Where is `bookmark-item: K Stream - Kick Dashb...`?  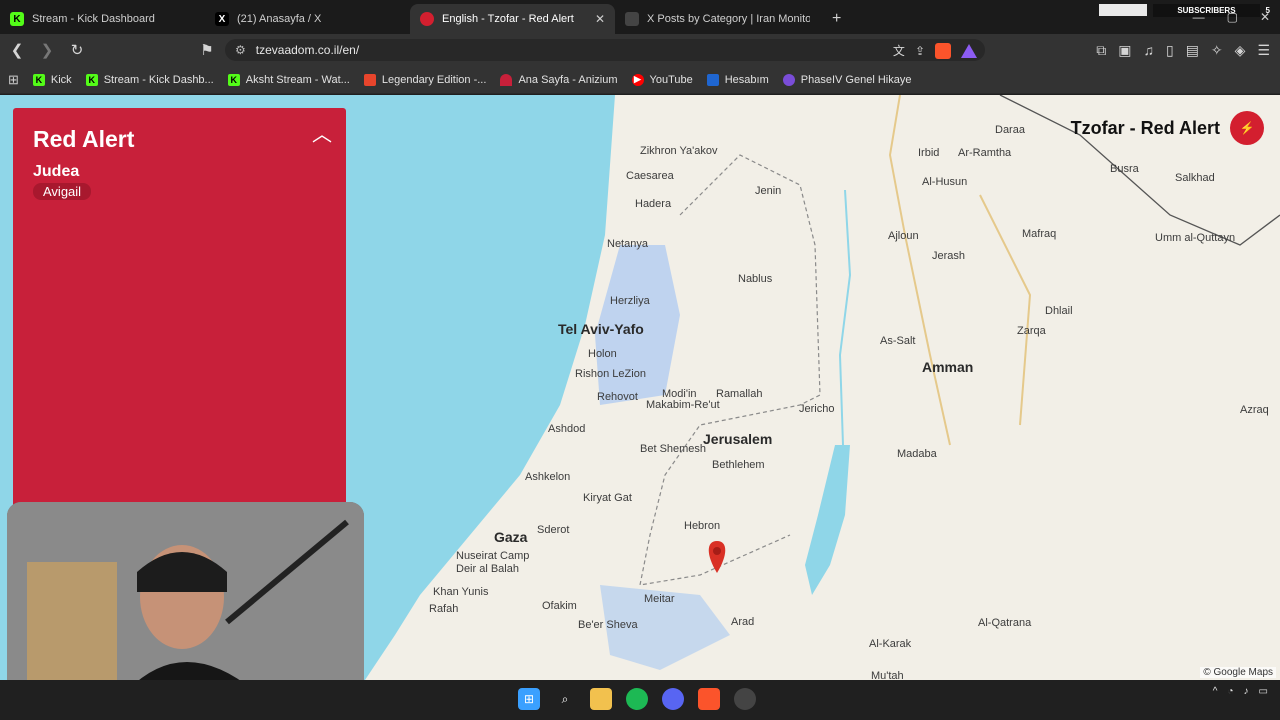
bookmark-item: K Stream - Kick Dashb... is located at coordinates (149, 79).